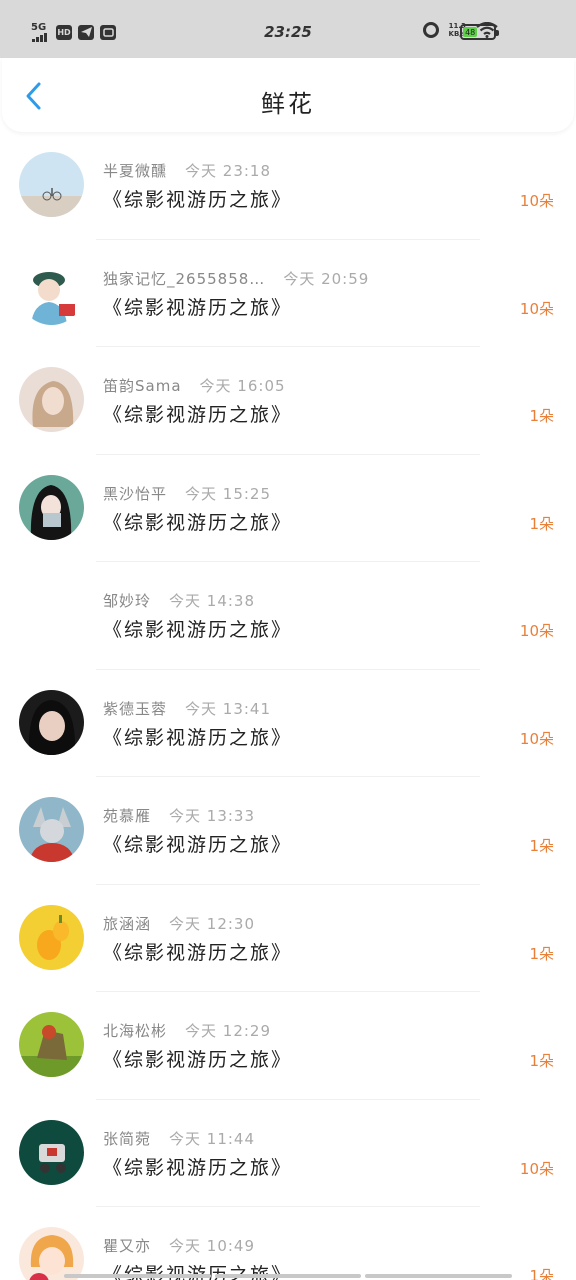 The image size is (576, 1280). Describe the element at coordinates (127, 923) in the screenshot. I see `user-name: 旅涵涵` at that location.